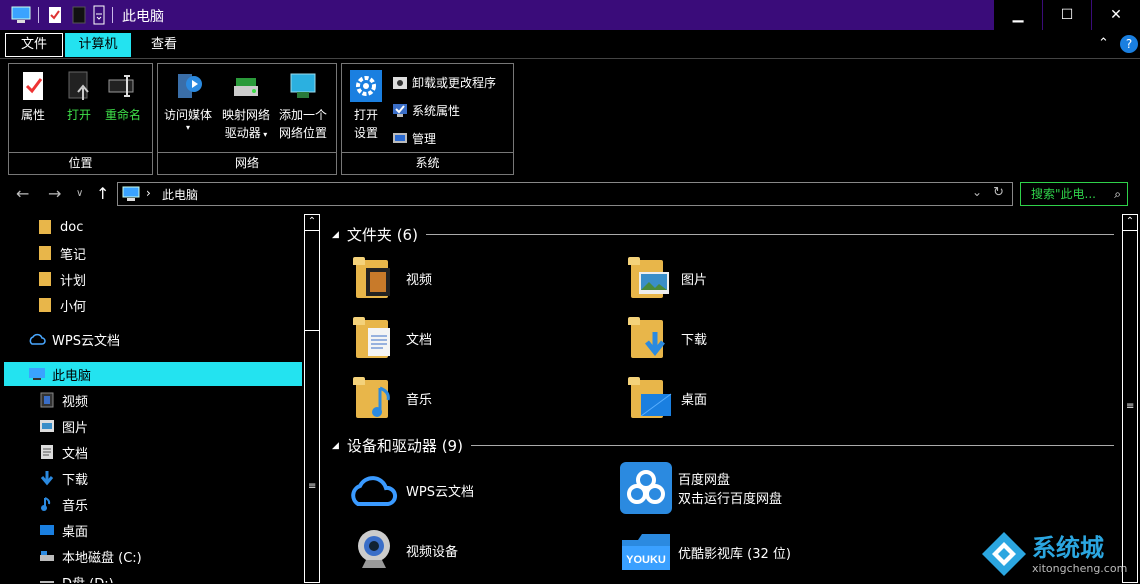  What do you see at coordinates (188, 86) in the screenshot?
I see `media-server-icon` at bounding box center [188, 86].